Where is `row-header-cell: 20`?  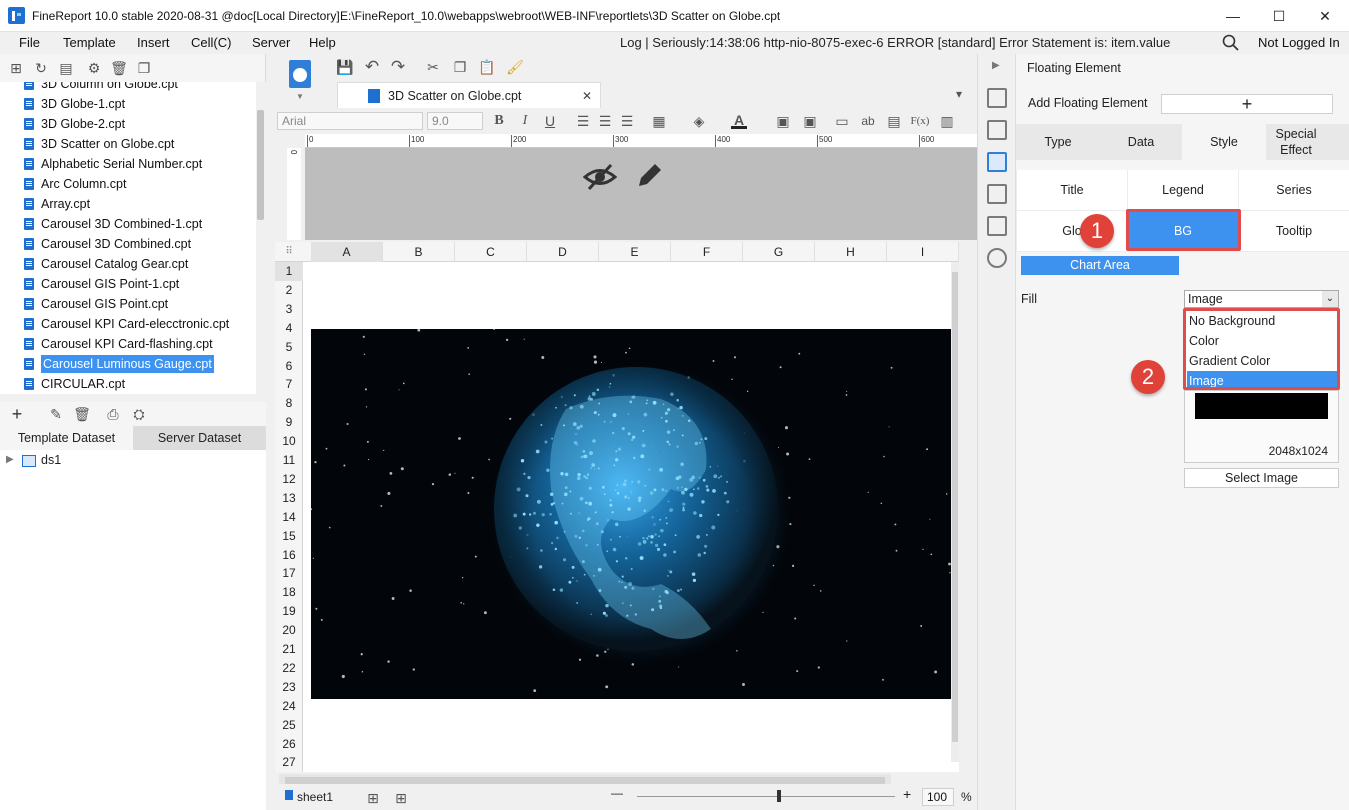
row-header-cell: 20 is located at coordinates (289, 630).